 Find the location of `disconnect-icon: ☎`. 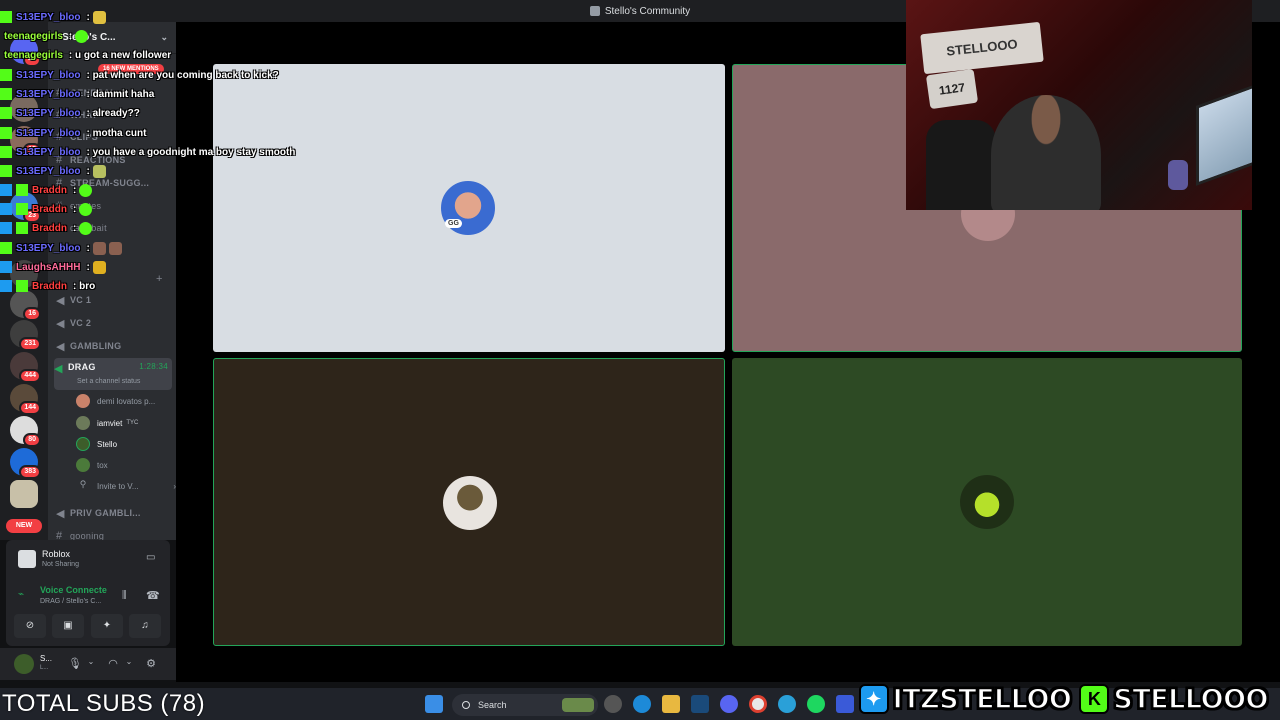

disconnect-icon: ☎ is located at coordinates (153, 595).